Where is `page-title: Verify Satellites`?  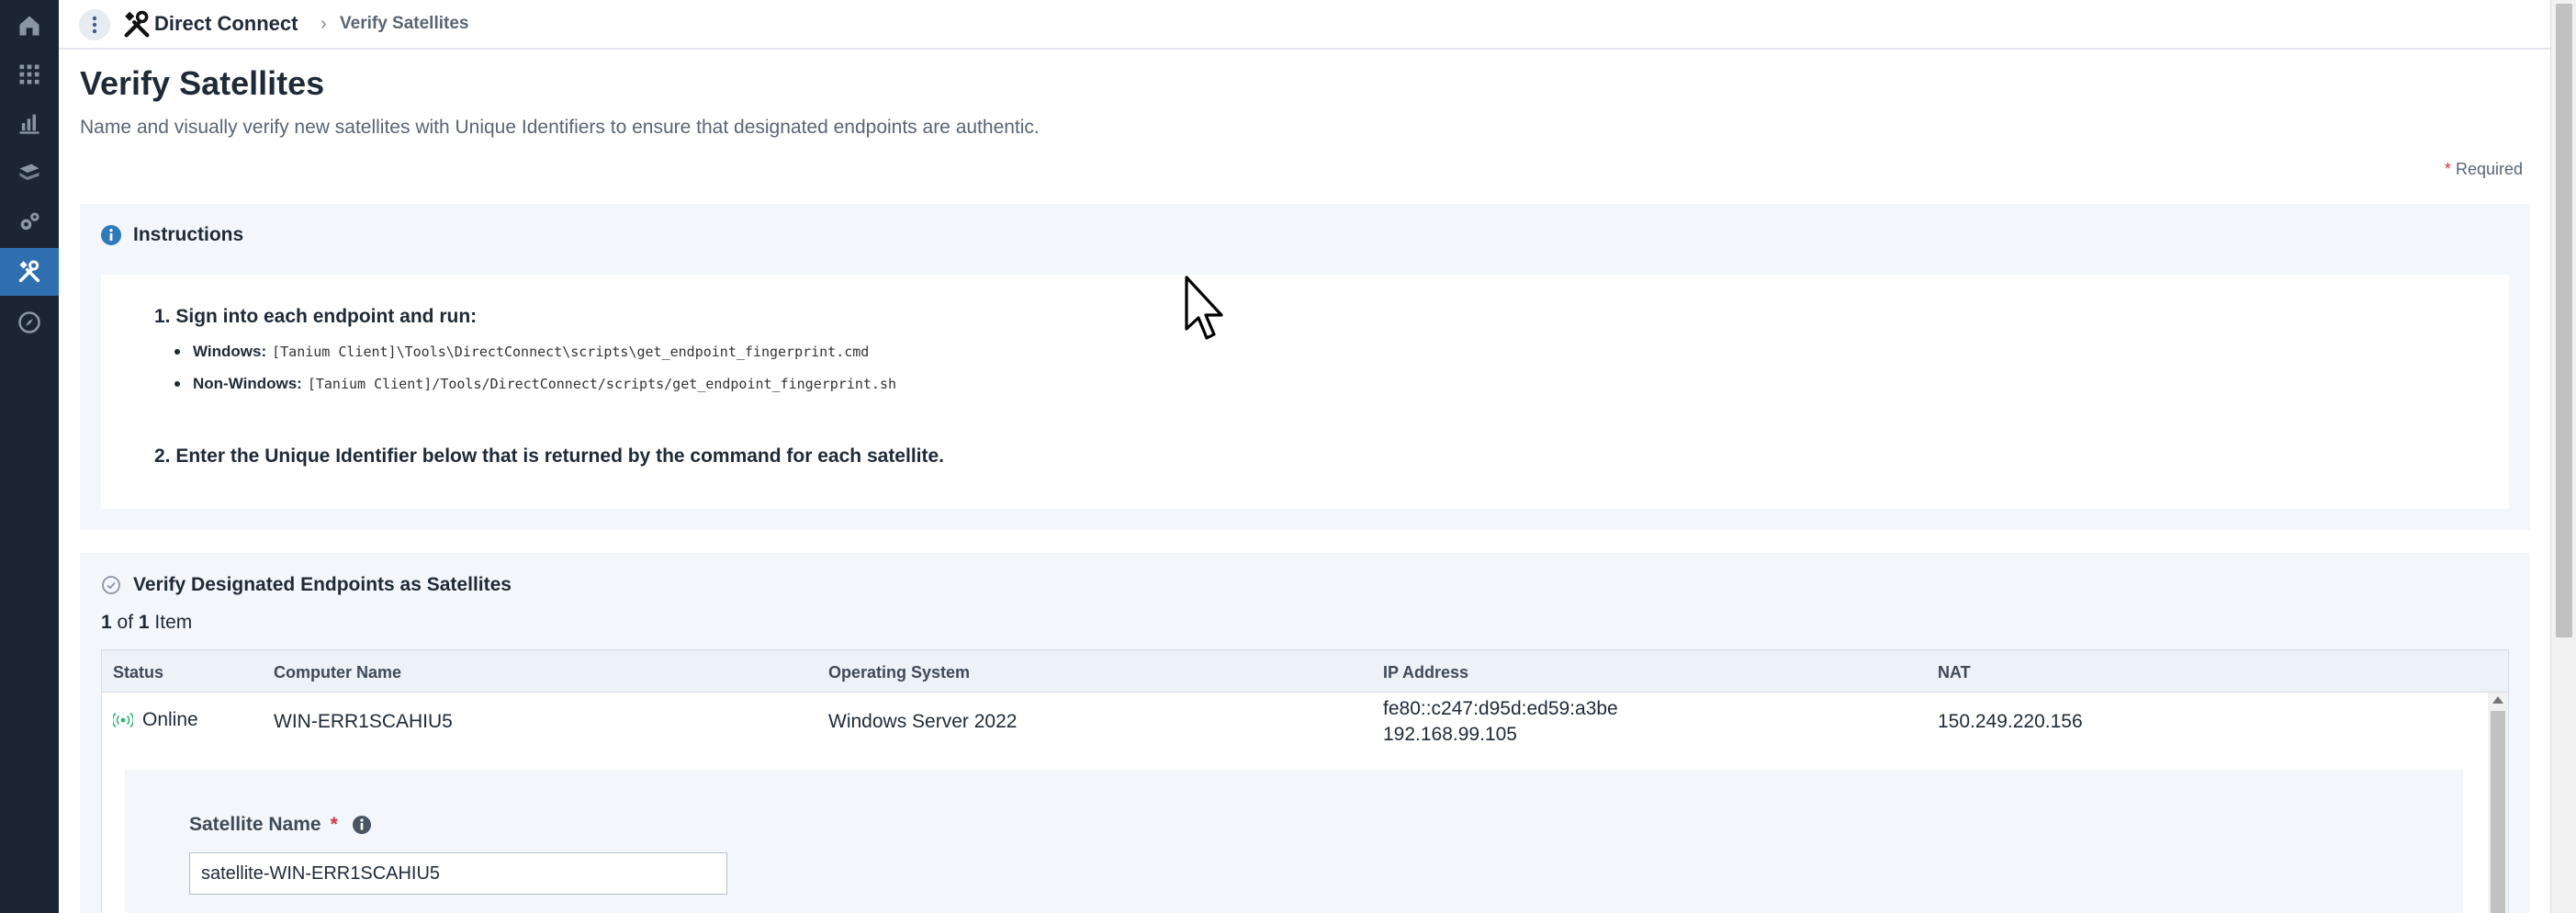
page-title: Verify Satellites is located at coordinates (202, 83).